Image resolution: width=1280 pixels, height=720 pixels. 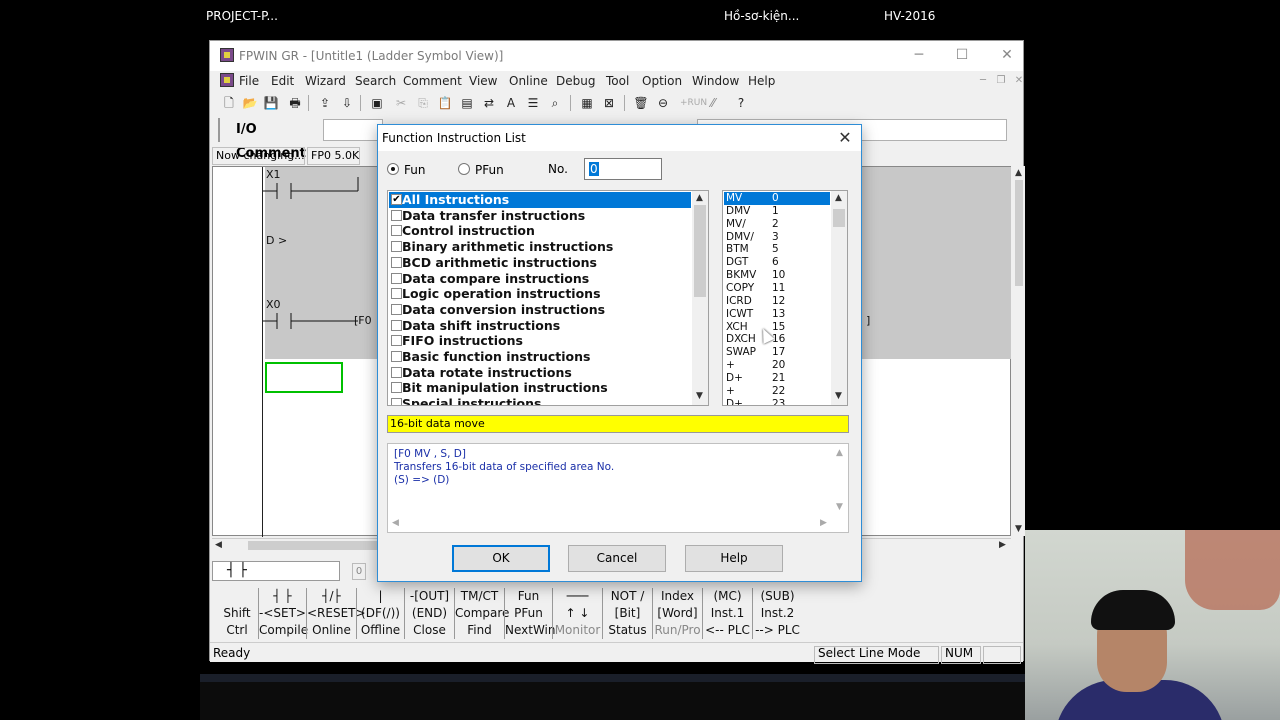 What do you see at coordinates (777, 262) in the screenshot?
I see `code-item: DGT 6` at bounding box center [777, 262].